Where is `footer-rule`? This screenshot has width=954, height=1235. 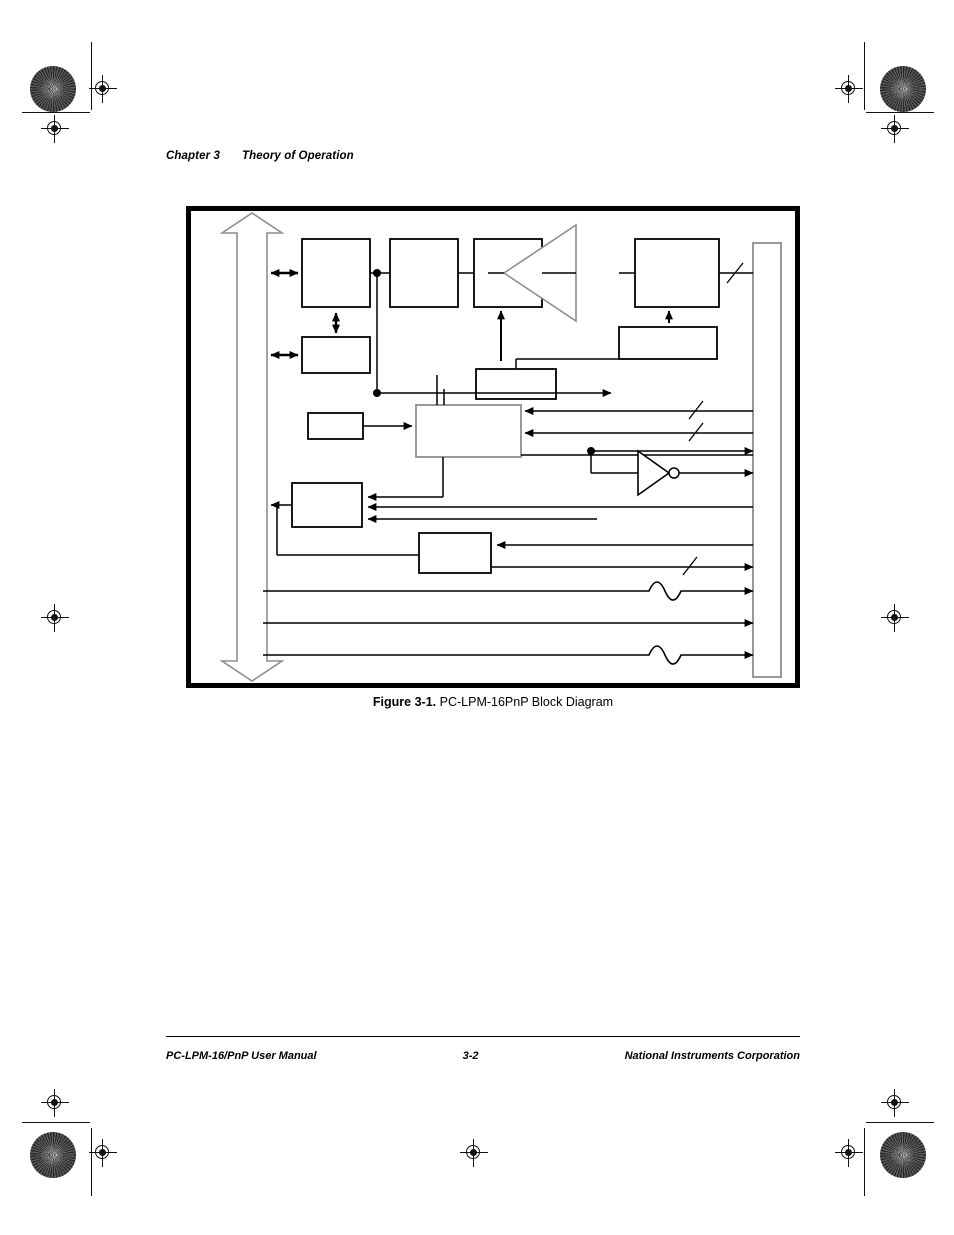 footer-rule is located at coordinates (483, 1036).